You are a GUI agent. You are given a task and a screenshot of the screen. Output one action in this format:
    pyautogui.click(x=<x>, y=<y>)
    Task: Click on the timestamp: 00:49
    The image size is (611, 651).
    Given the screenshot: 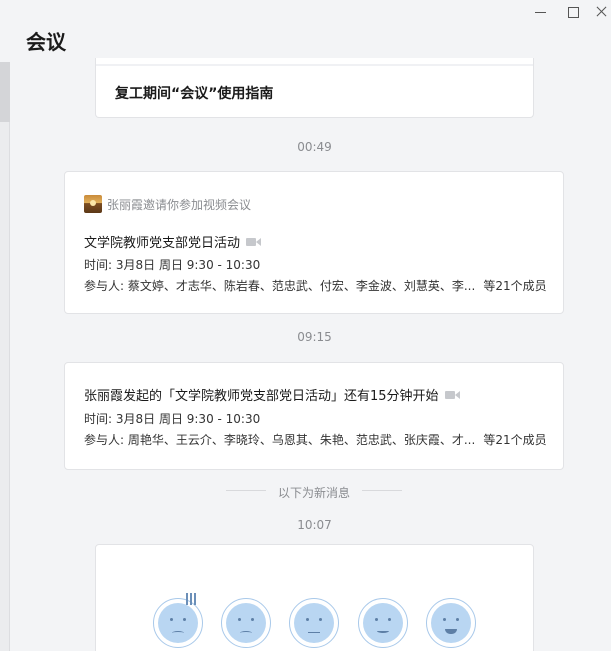 What is the action you would take?
    pyautogui.click(x=314, y=147)
    